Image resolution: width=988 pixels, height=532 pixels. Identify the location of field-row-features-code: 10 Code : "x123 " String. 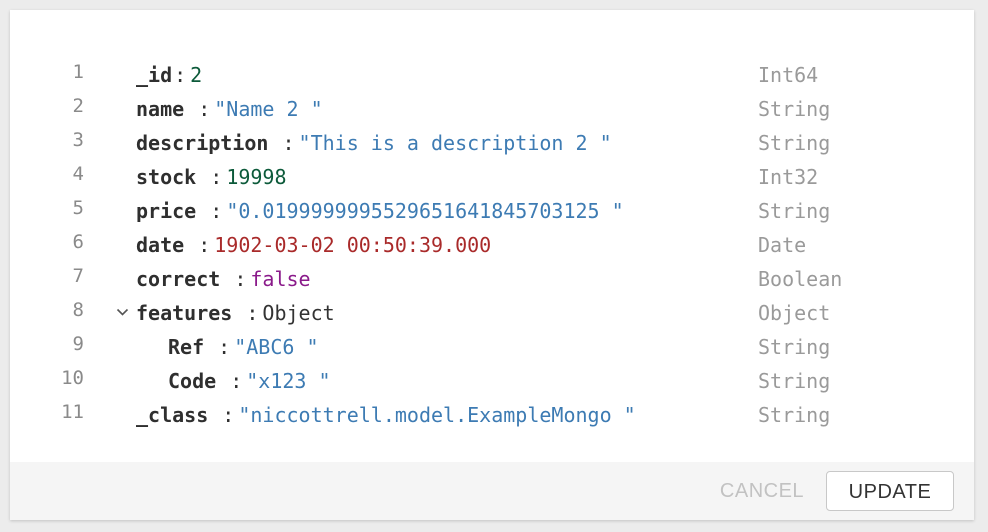
(492, 381).